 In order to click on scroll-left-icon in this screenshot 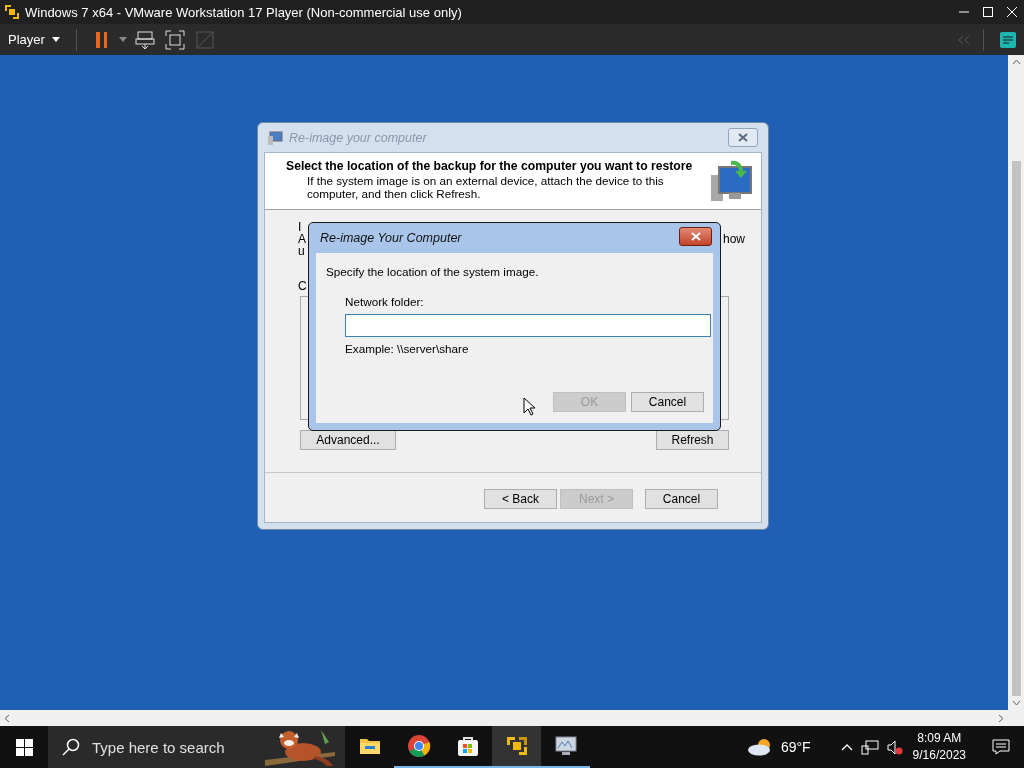, I will do `click(7, 718)`.